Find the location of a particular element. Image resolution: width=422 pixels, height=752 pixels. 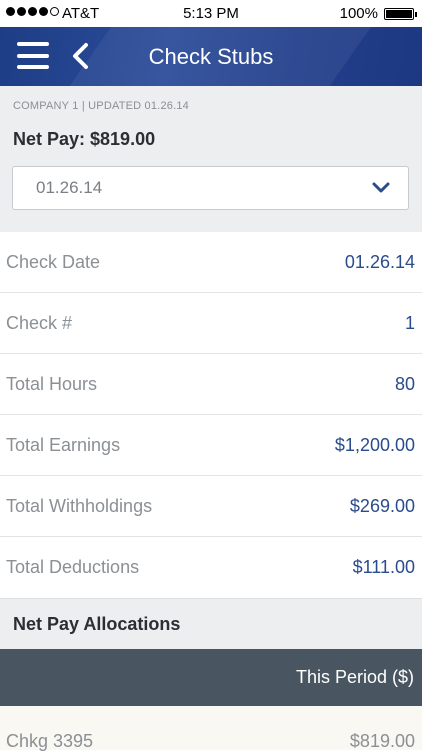

signal-strength-icon is located at coordinates (32, 11).